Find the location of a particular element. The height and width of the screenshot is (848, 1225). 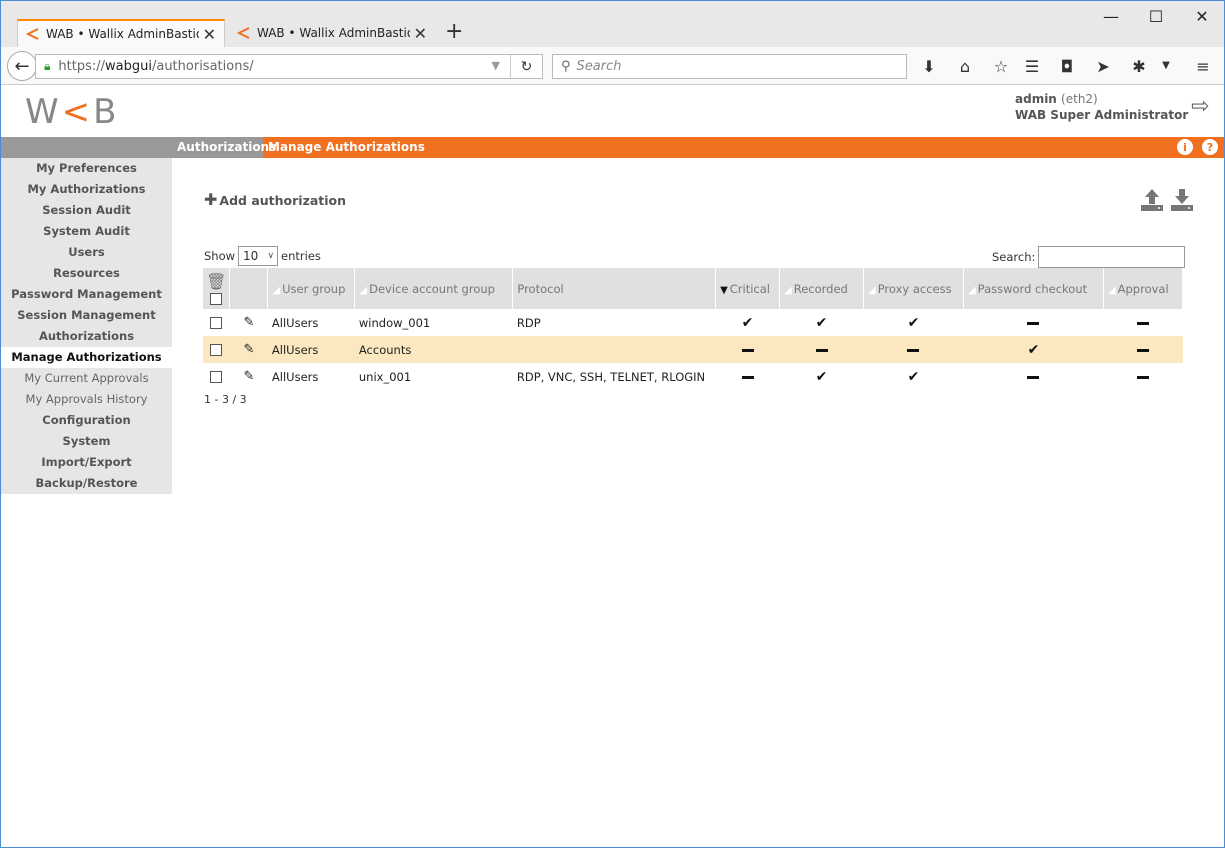

user-name: admin is located at coordinates (1036, 99).